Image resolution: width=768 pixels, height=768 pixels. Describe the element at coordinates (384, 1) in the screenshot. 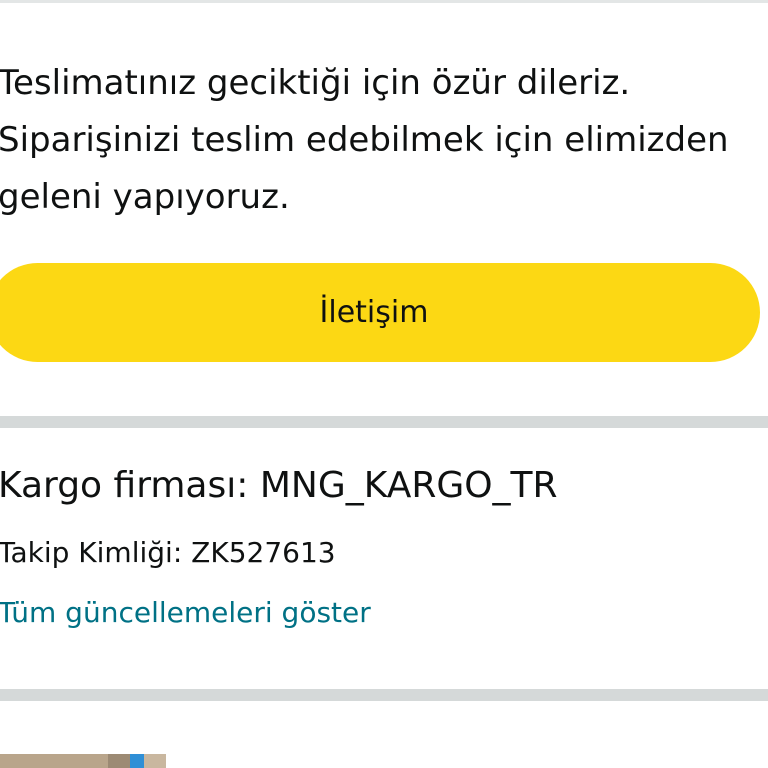

I see `top-divider` at that location.